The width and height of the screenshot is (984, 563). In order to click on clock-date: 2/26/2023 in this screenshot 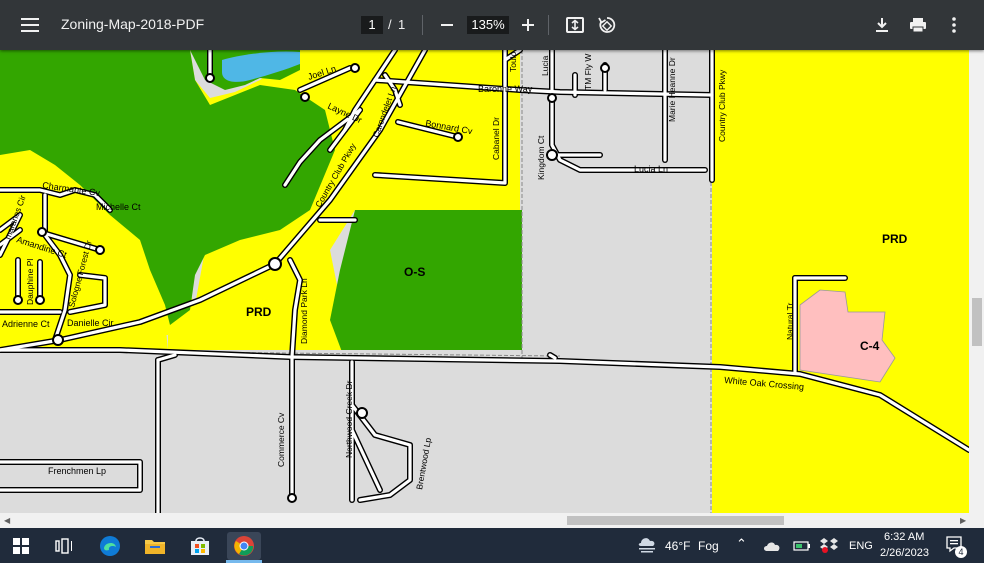, I will do `click(904, 553)`.